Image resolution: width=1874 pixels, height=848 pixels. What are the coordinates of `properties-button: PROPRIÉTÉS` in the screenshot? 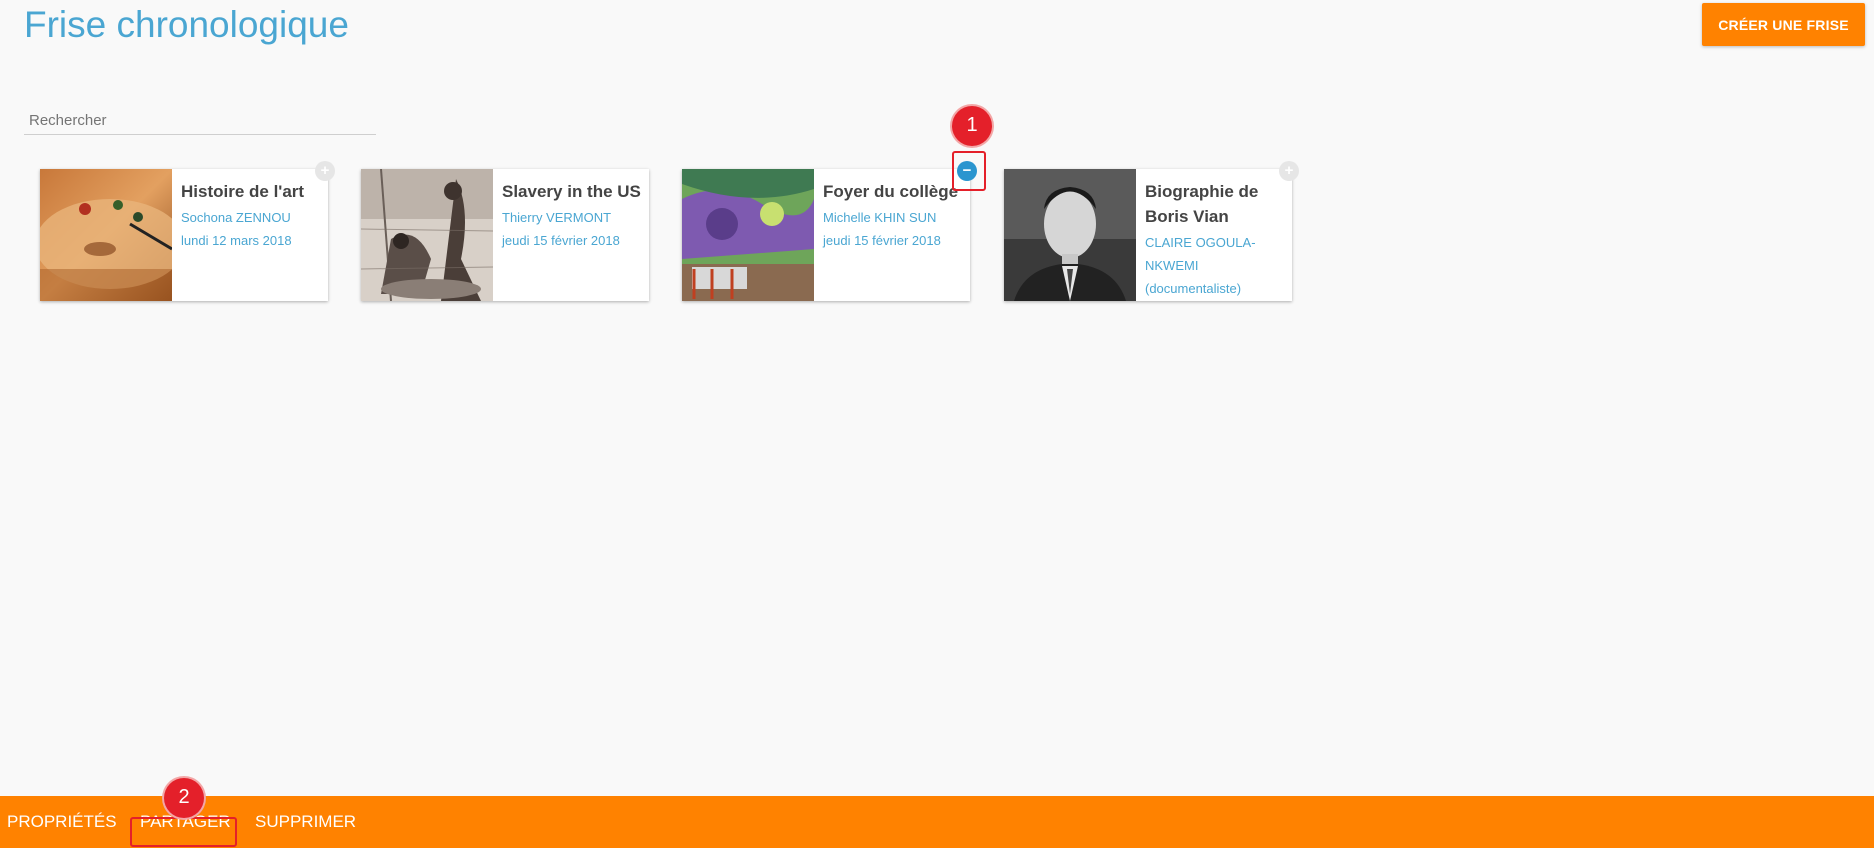 It's located at (62, 822).